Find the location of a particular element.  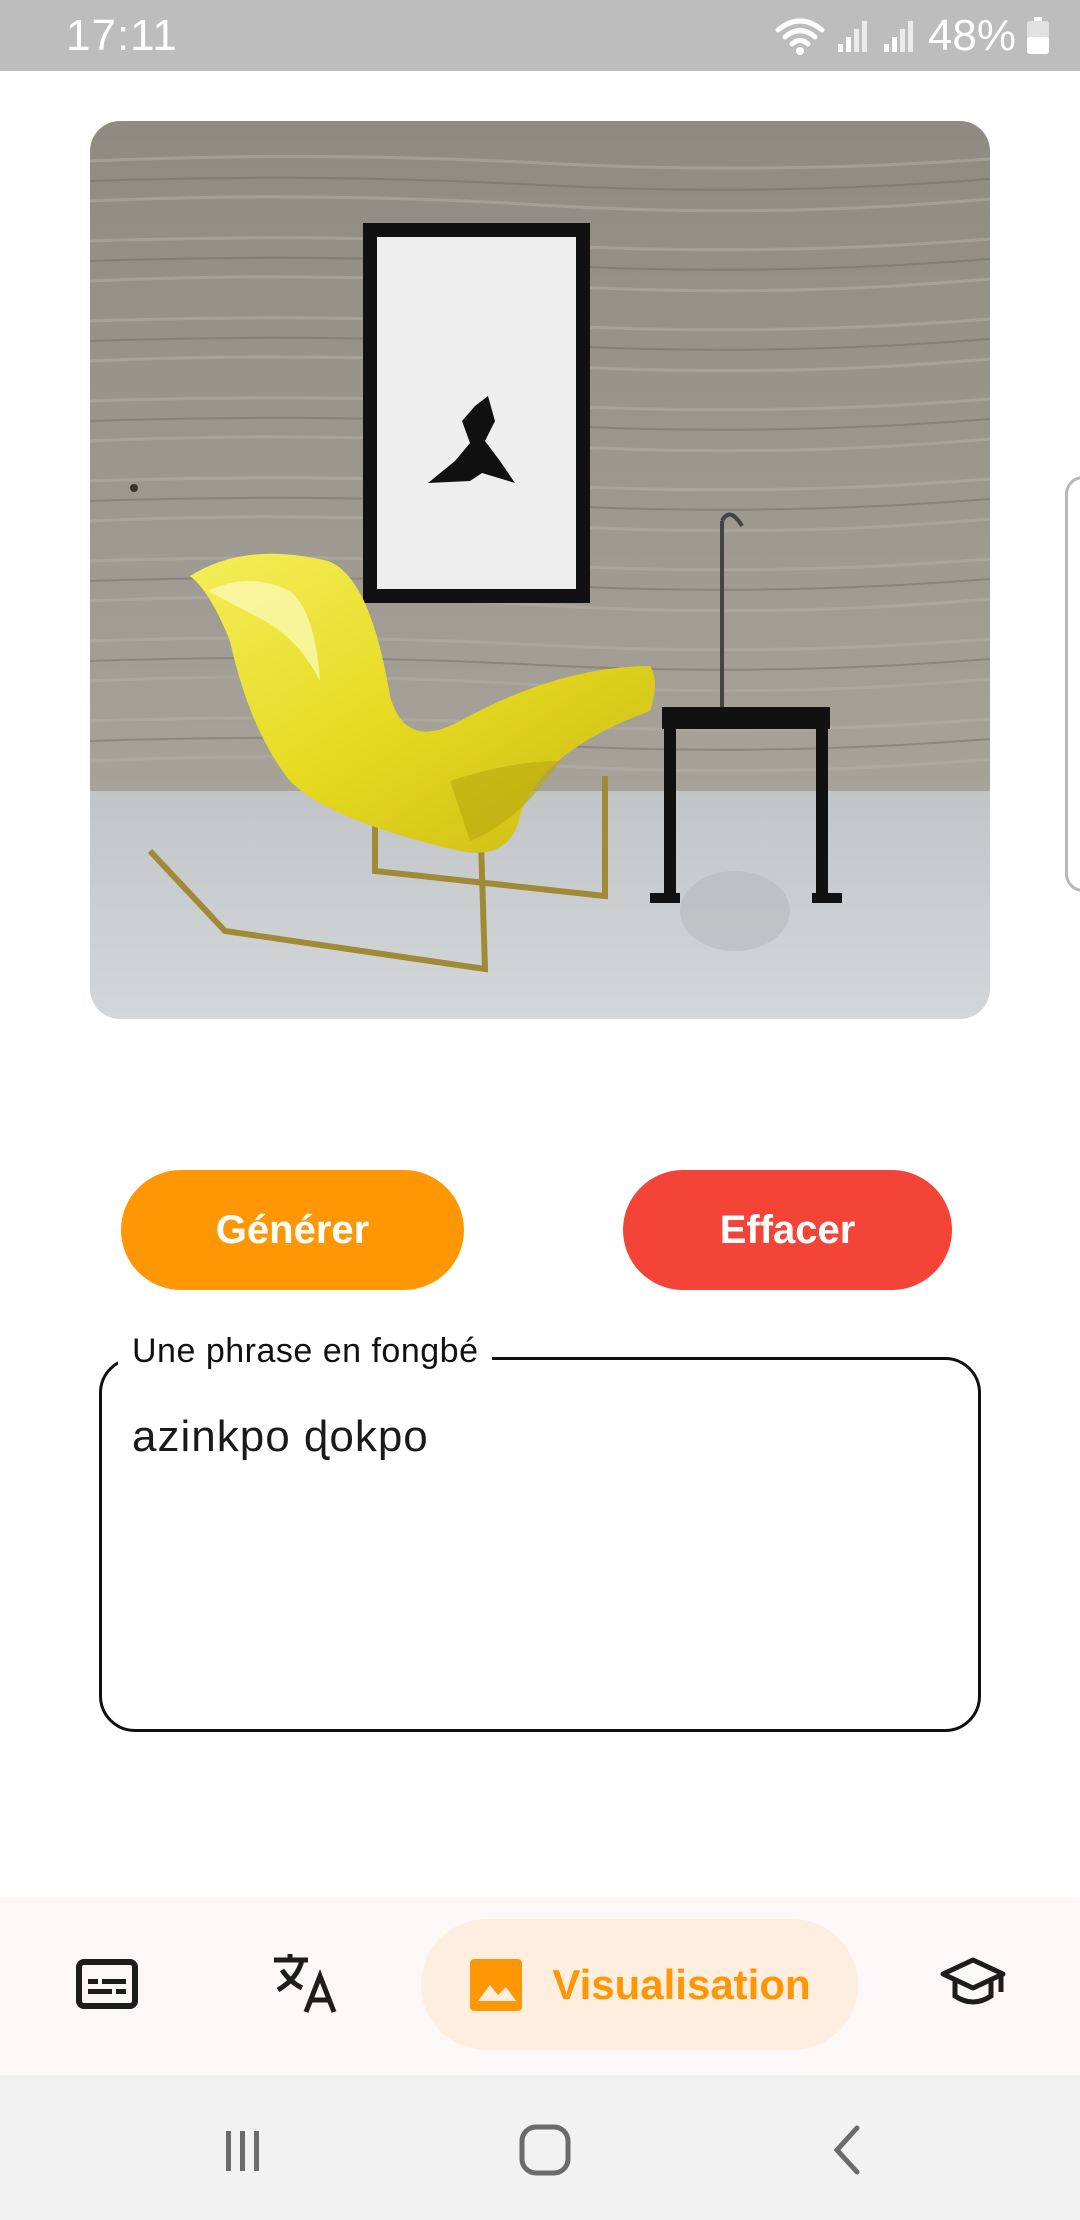

wifi-icon is located at coordinates (800, 36).